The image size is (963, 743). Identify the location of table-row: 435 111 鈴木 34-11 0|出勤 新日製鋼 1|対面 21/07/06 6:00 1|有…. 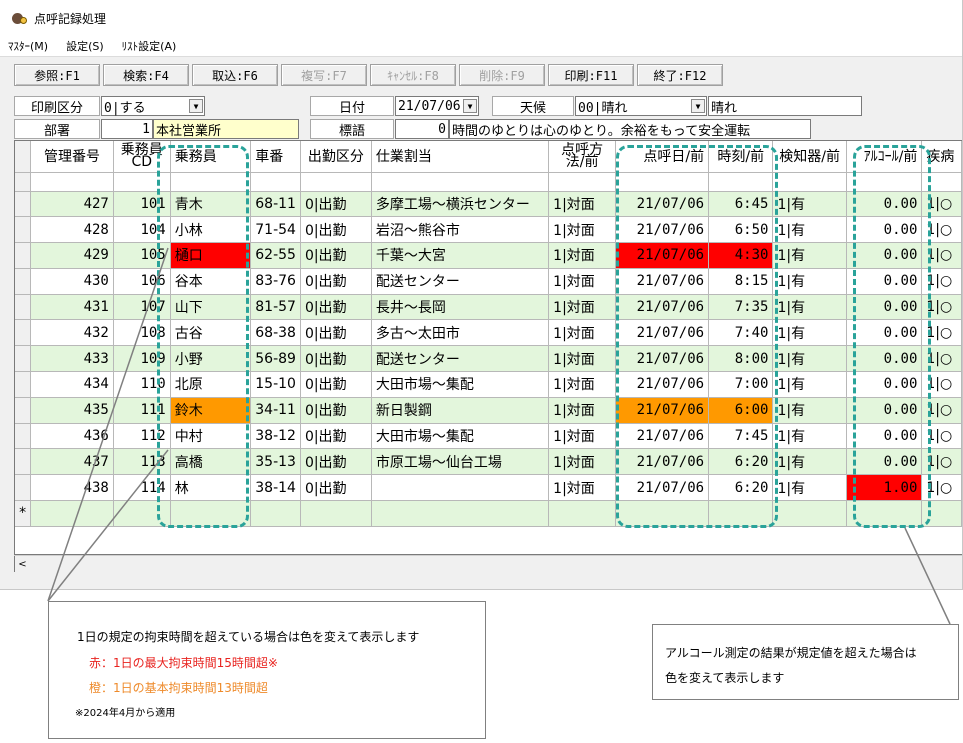
(488, 410).